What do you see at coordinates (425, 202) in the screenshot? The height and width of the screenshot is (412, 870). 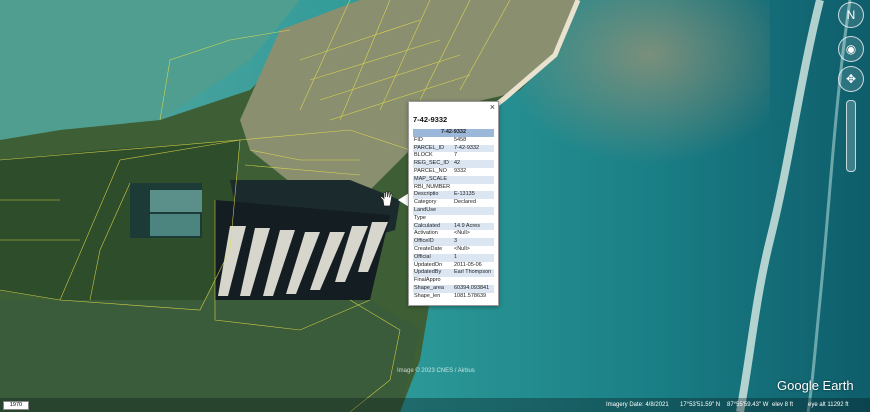 I see `attribute-key: Category` at bounding box center [425, 202].